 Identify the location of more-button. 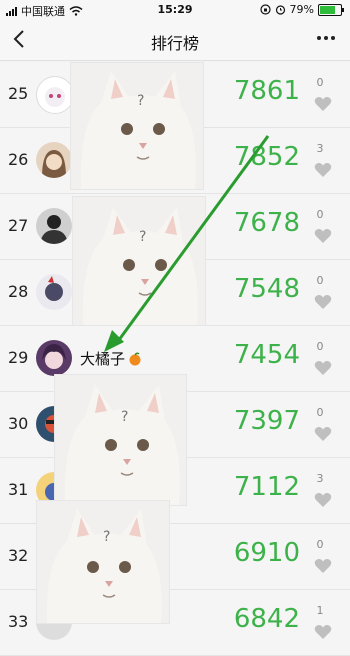
(326, 38).